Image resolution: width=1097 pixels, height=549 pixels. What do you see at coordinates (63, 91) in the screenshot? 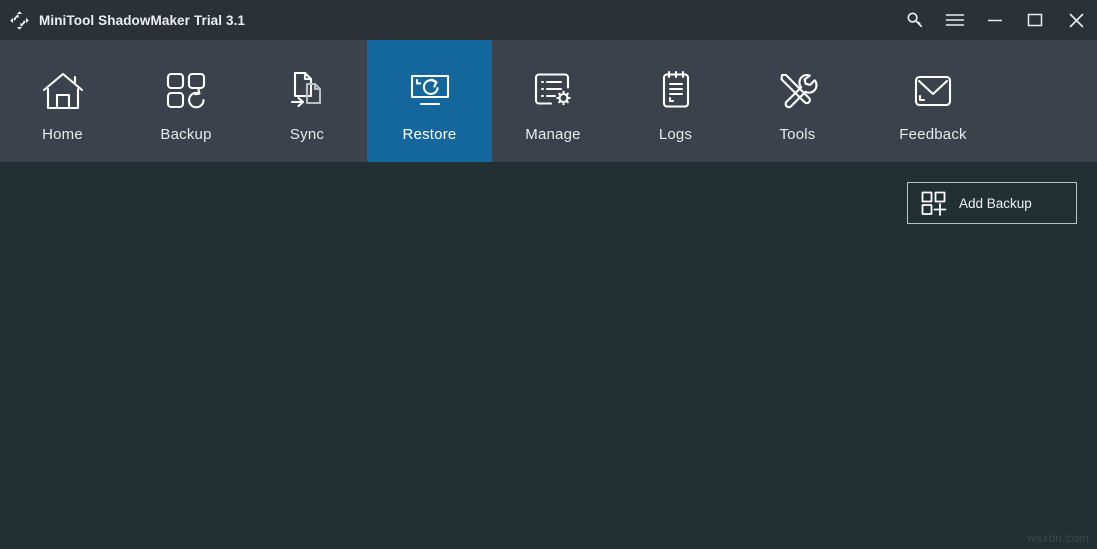
I see `house-icon` at bounding box center [63, 91].